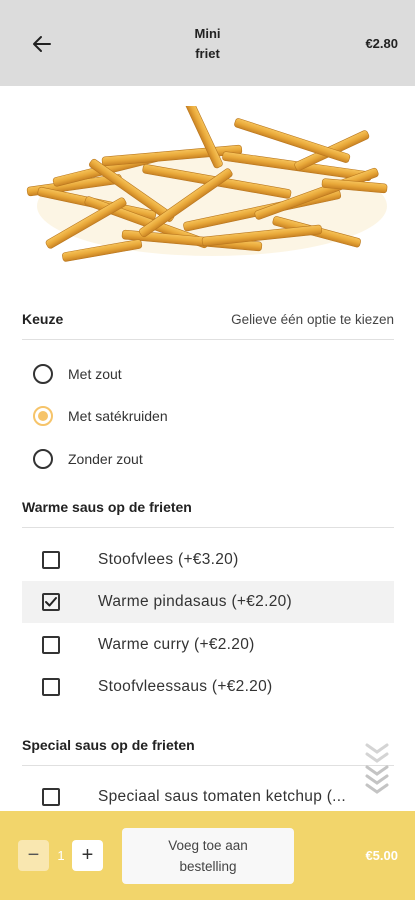  Describe the element at coordinates (208, 322) in the screenshot. I see `keuze-section-header: Keuze Gelieve één optie te kiezen` at that location.